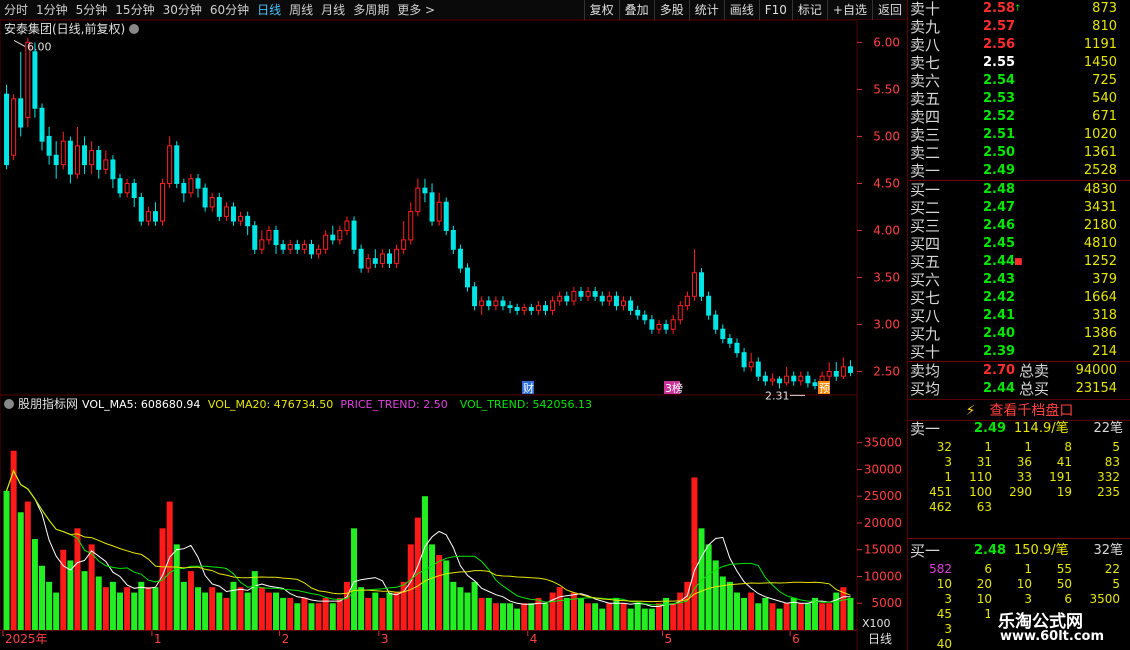 The image size is (1130, 650). Describe the element at coordinates (999, 351) in the screenshot. I see `bid-price: 2.39` at that location.